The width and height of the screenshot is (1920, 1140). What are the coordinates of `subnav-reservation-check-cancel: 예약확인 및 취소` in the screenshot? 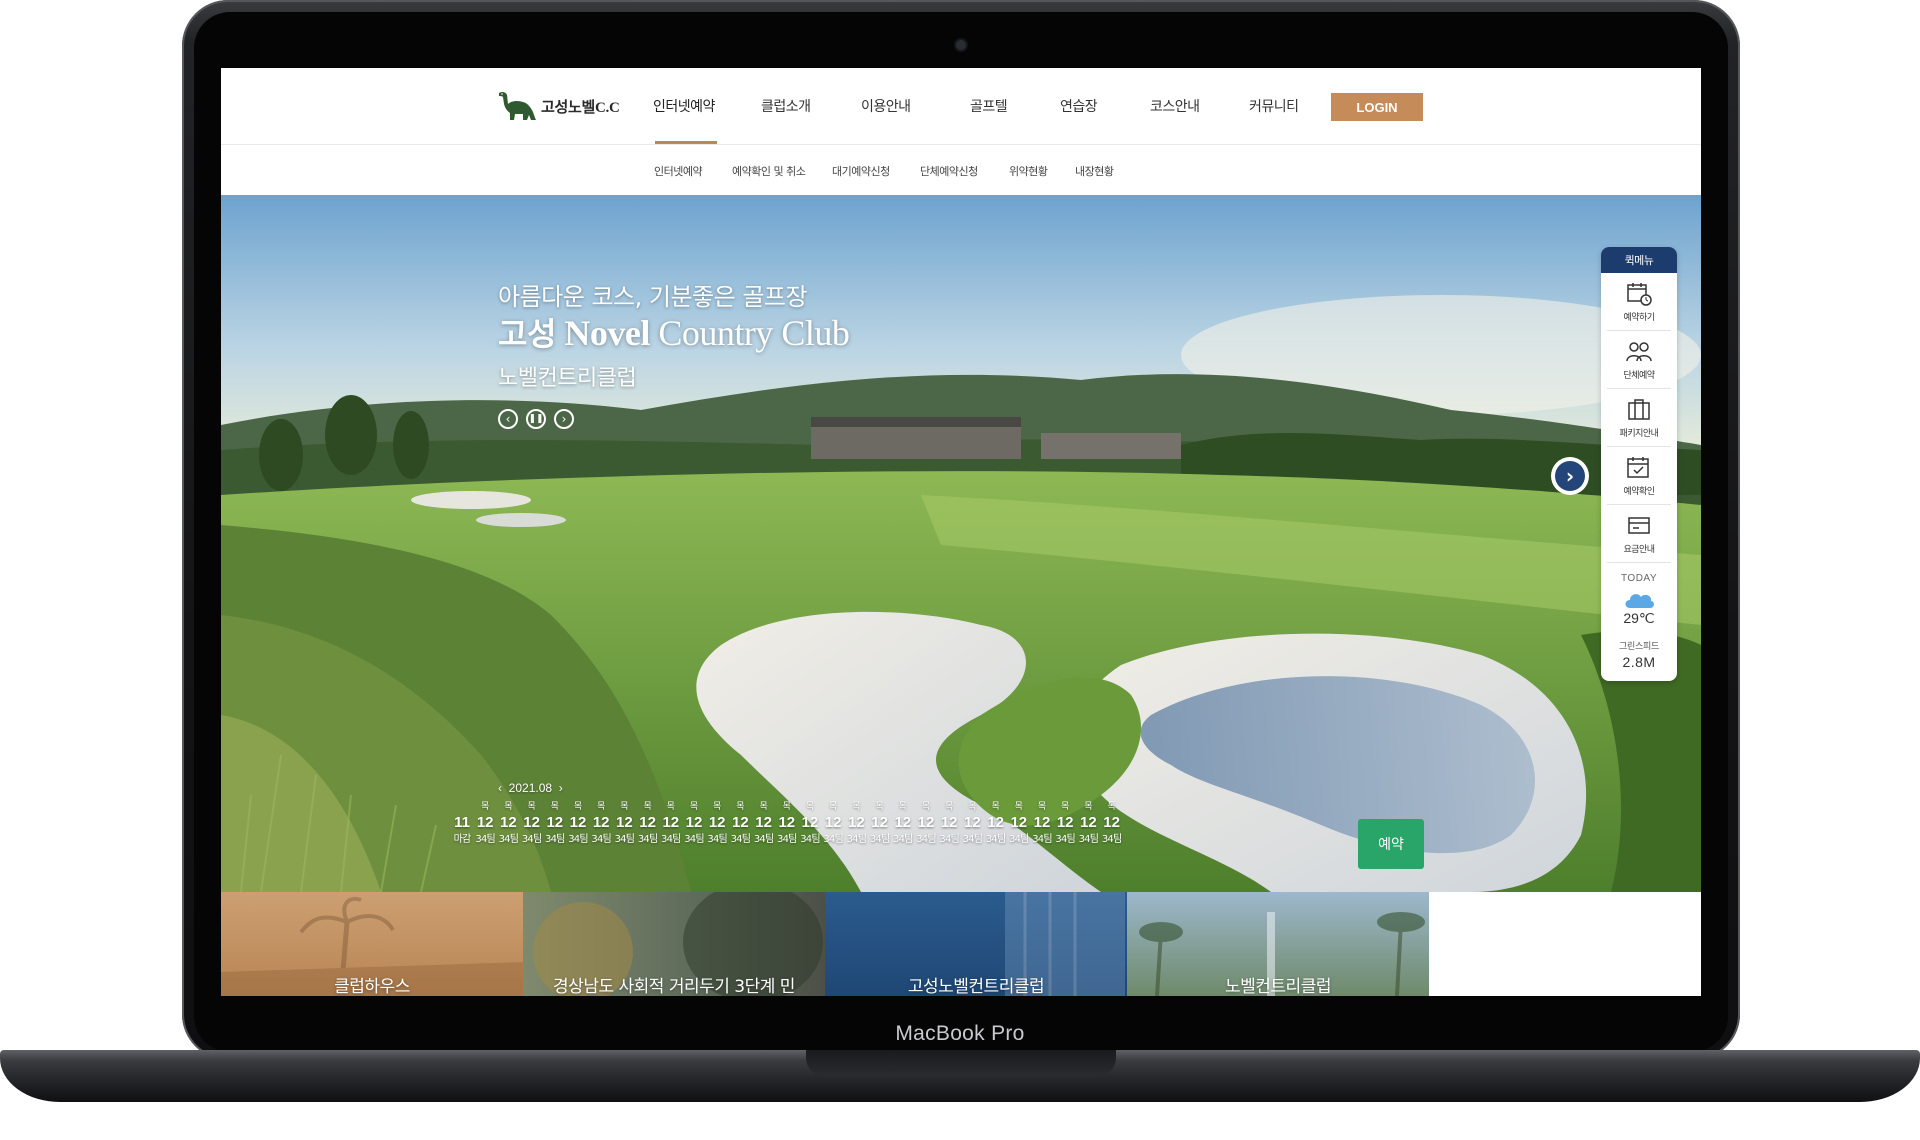 It's located at (769, 171).